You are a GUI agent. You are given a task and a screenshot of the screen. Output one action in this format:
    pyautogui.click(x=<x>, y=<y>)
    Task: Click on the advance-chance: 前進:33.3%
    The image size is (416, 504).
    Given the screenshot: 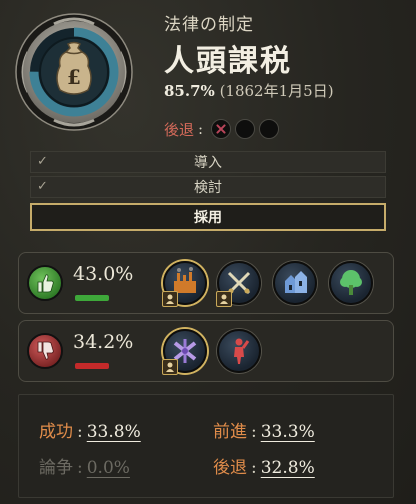 What is the action you would take?
    pyautogui.click(x=264, y=432)
    